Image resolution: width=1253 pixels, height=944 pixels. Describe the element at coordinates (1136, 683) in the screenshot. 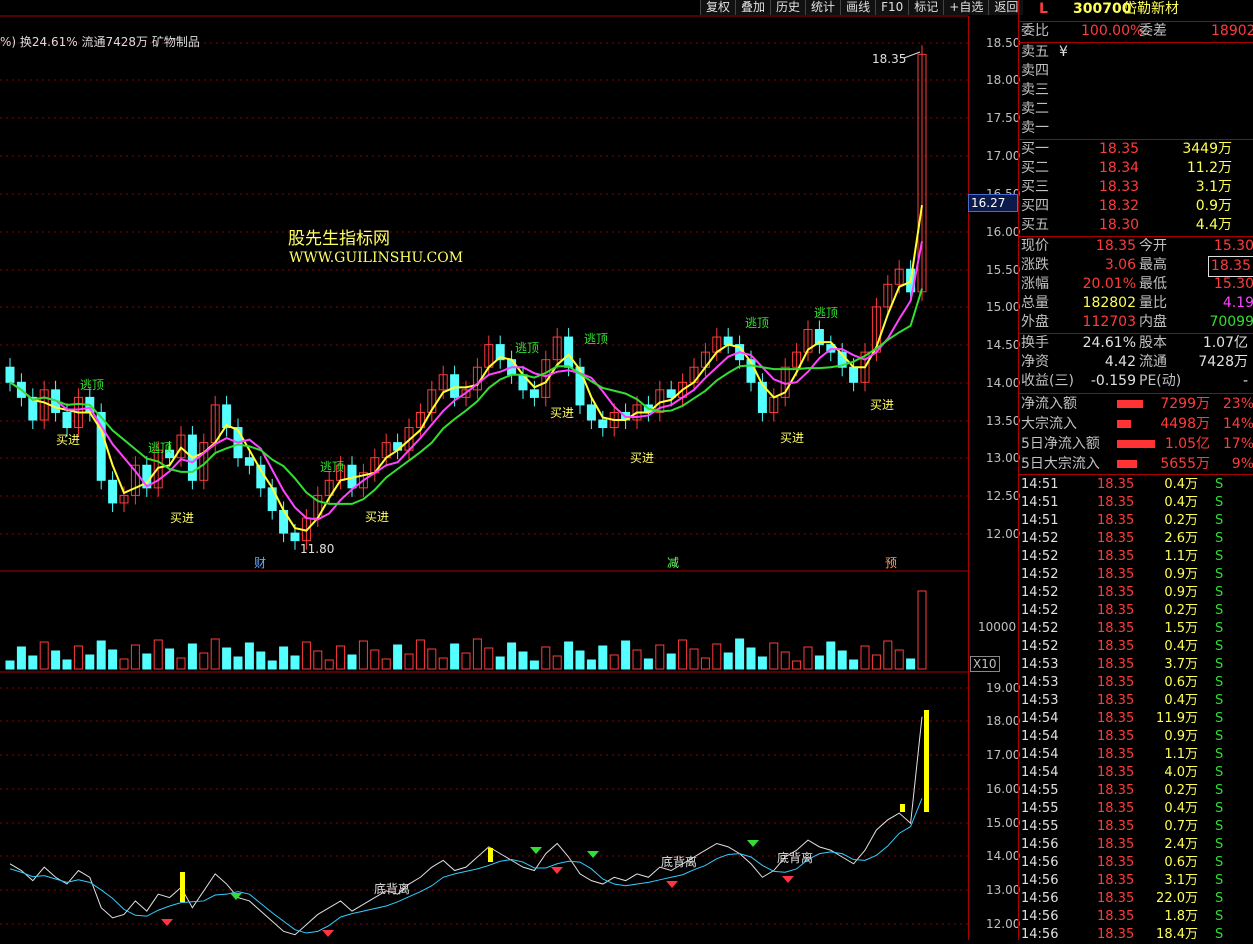

I see `tick-row: 14:53 18.35 0.6万 S` at that location.